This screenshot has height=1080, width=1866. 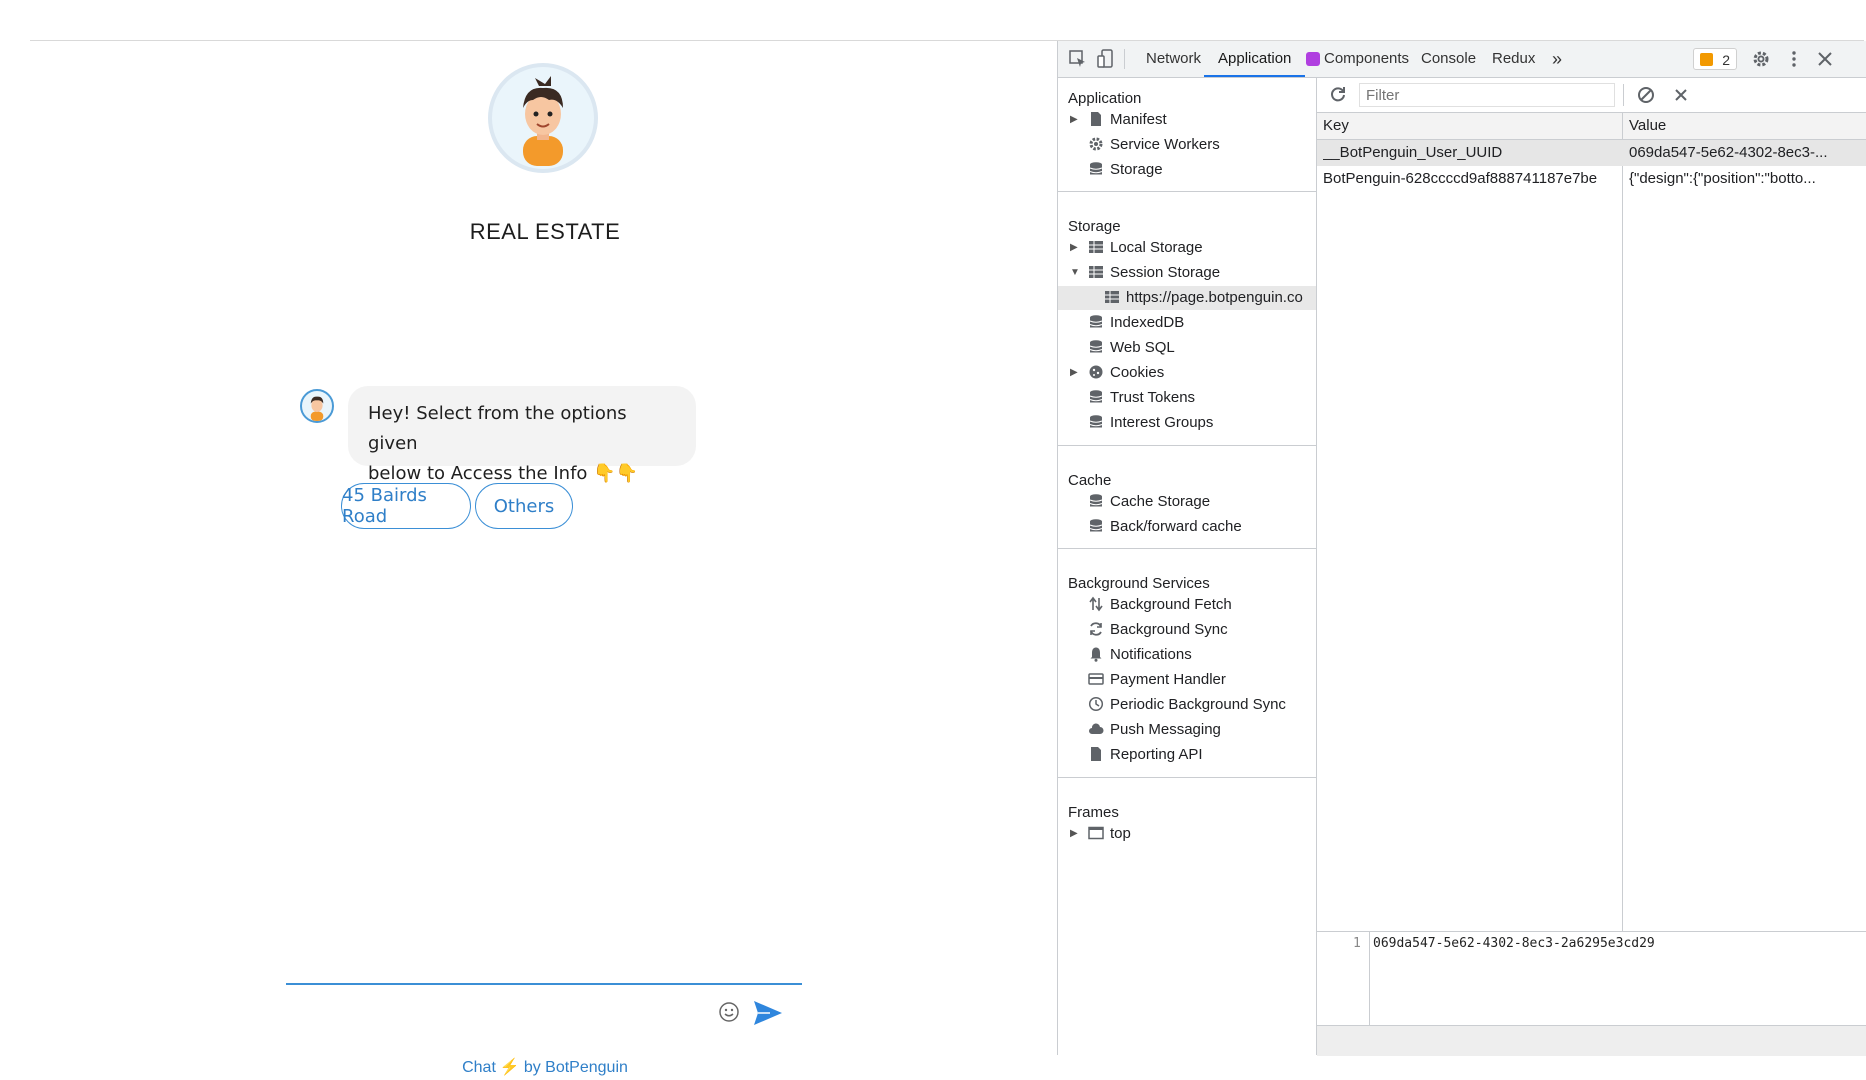 What do you see at coordinates (1149, 502) in the screenshot?
I see `sidebar-item-cache-storage: Cache Storage` at bounding box center [1149, 502].